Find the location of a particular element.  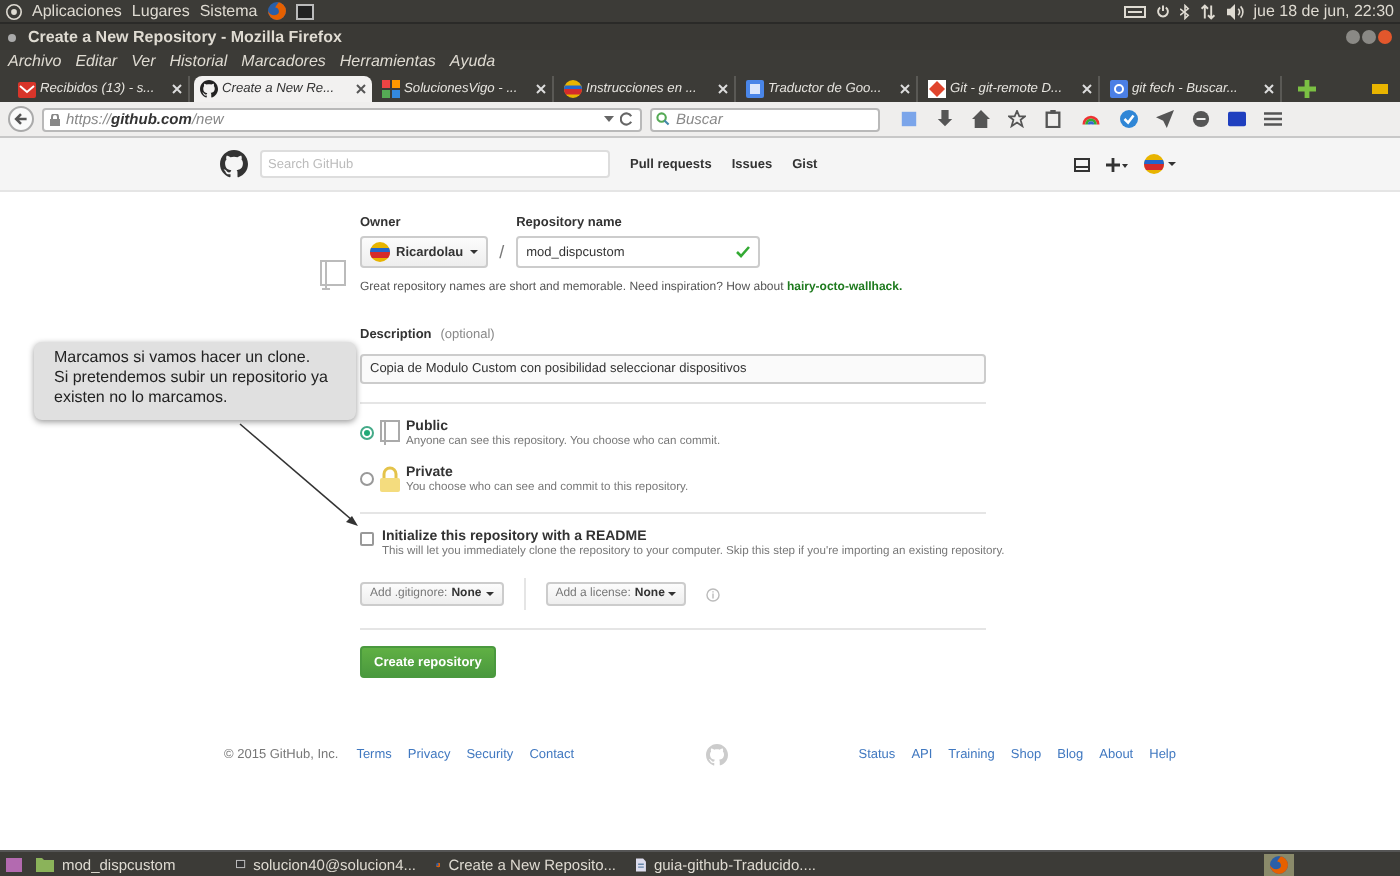

panel-menu: Lugares is located at coordinates (160, 11).